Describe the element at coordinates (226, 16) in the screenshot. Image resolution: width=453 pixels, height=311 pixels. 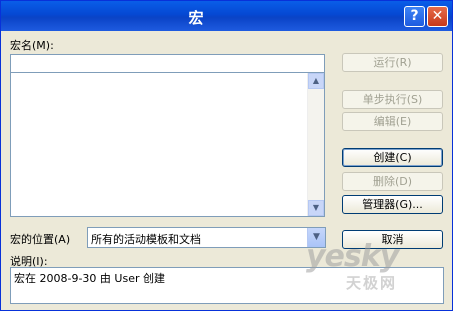
I see `title-bar: 宏 ? ✕` at that location.